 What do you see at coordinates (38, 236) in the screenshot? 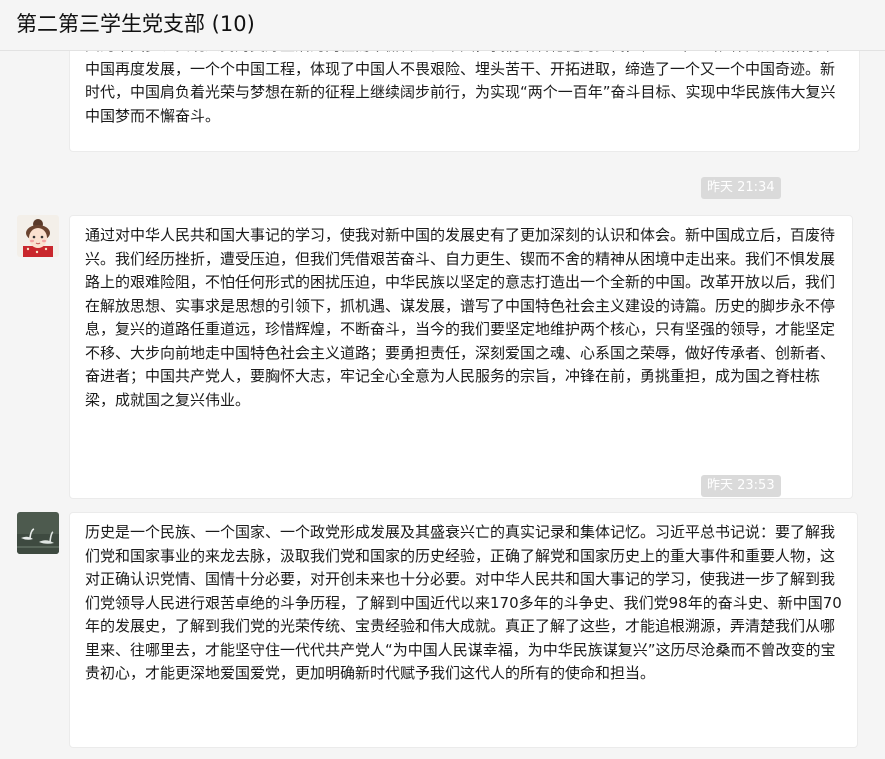
I see `girl-avatar-icon` at bounding box center [38, 236].